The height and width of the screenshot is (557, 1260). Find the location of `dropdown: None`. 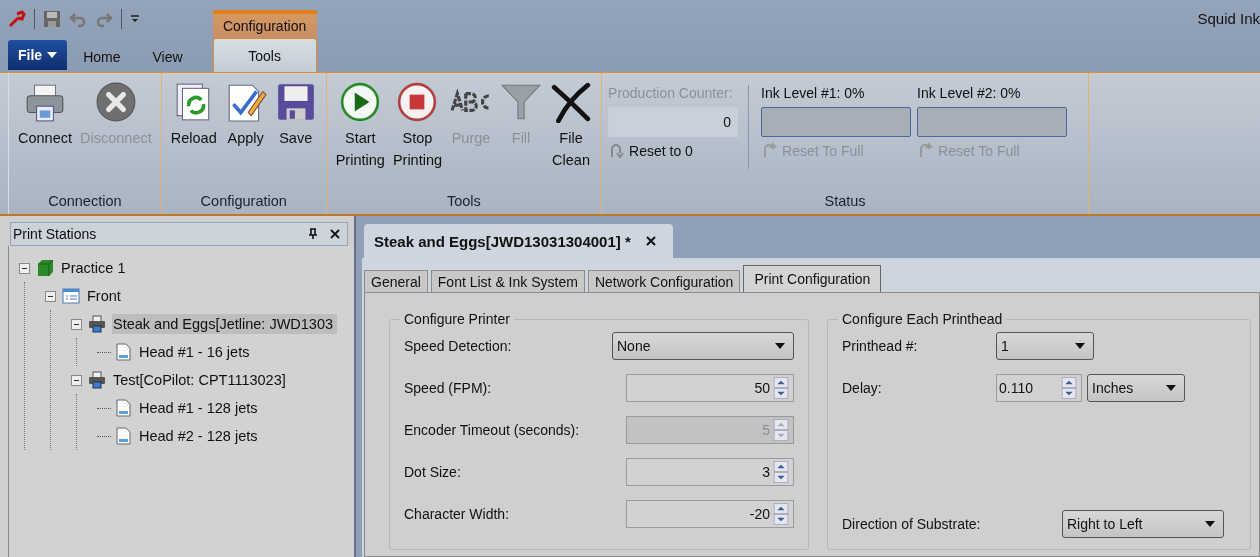

dropdown: None is located at coordinates (703, 346).